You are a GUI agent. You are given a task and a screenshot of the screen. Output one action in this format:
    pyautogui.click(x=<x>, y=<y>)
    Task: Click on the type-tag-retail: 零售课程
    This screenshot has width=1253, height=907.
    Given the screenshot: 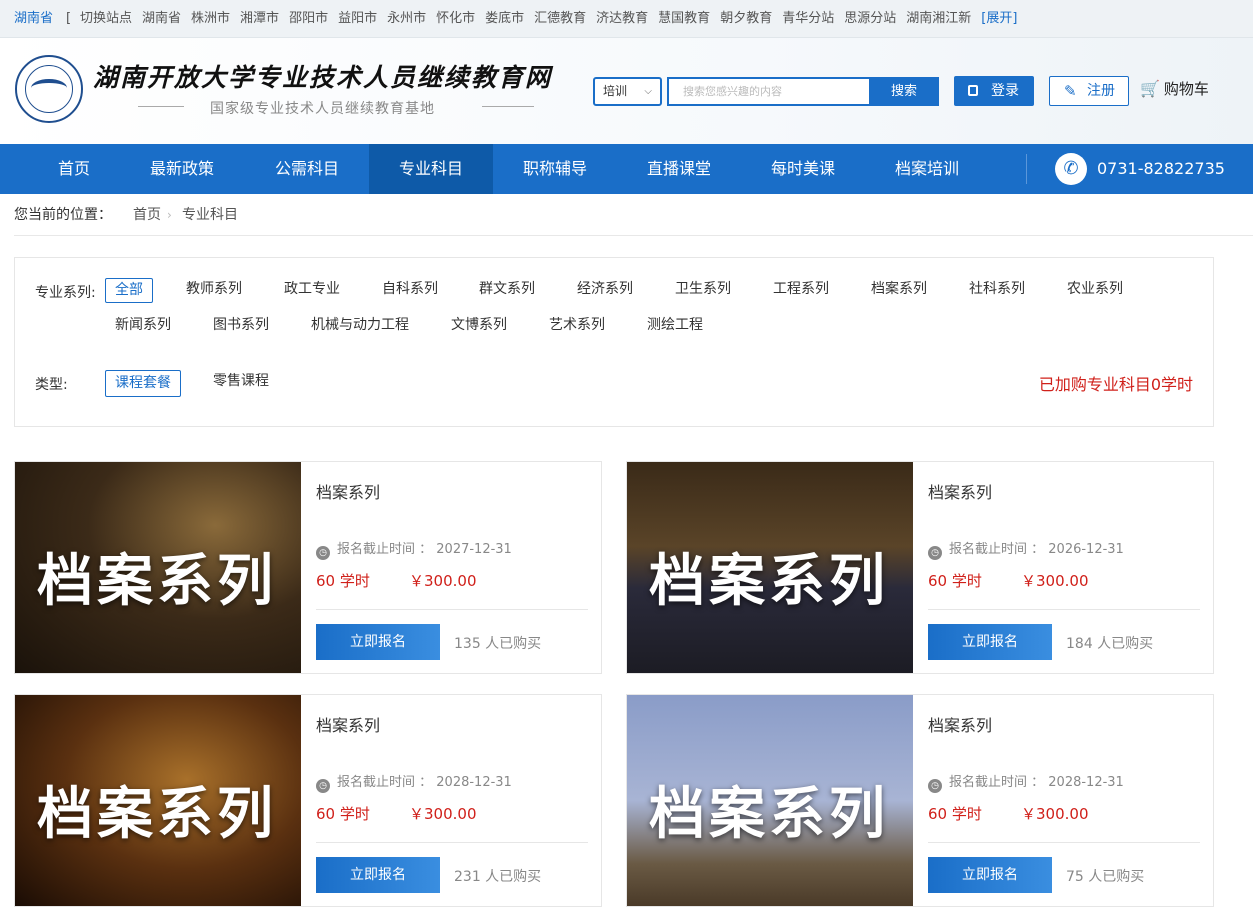 What is the action you would take?
    pyautogui.click(x=241, y=382)
    